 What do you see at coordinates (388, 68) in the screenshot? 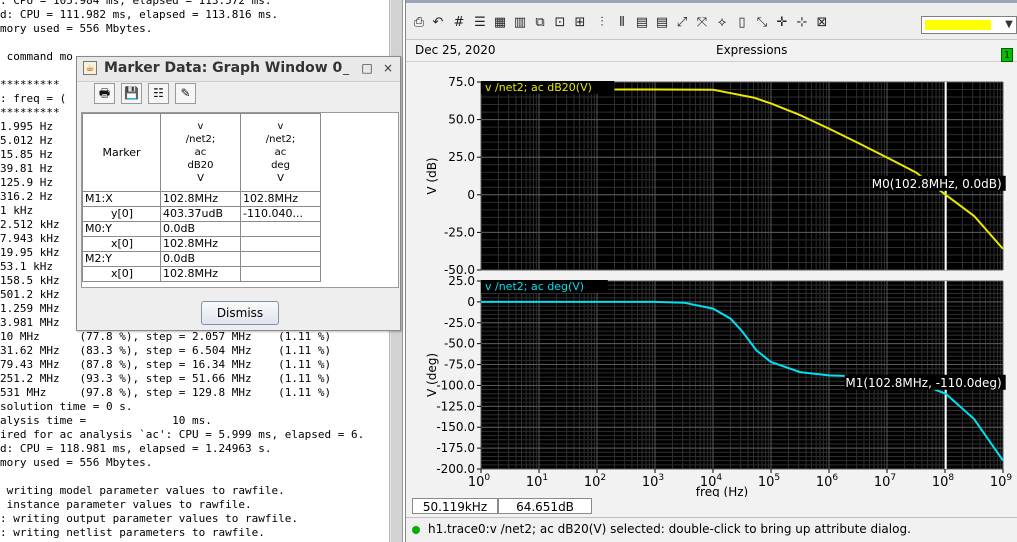
I see `close-icon: ×` at bounding box center [388, 68].